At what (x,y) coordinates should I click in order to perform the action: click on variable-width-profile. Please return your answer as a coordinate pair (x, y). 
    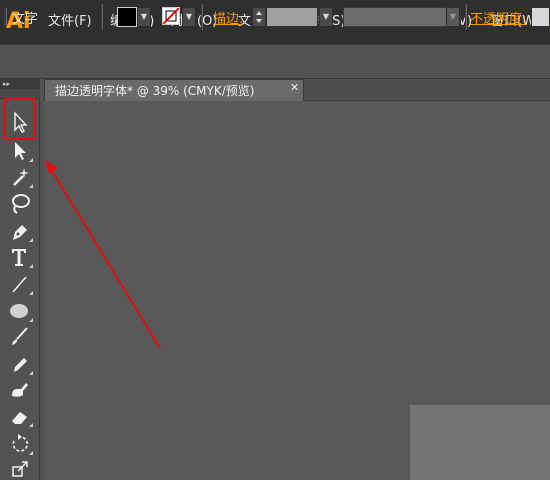
    Looking at the image, I should click on (402, 17).